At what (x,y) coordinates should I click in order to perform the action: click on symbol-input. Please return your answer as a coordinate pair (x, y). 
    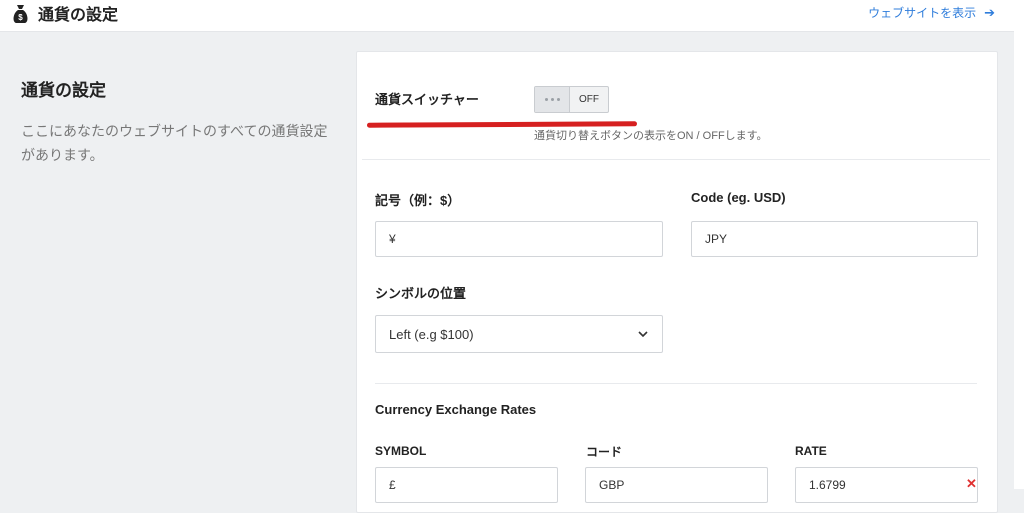
    Looking at the image, I should click on (519, 239).